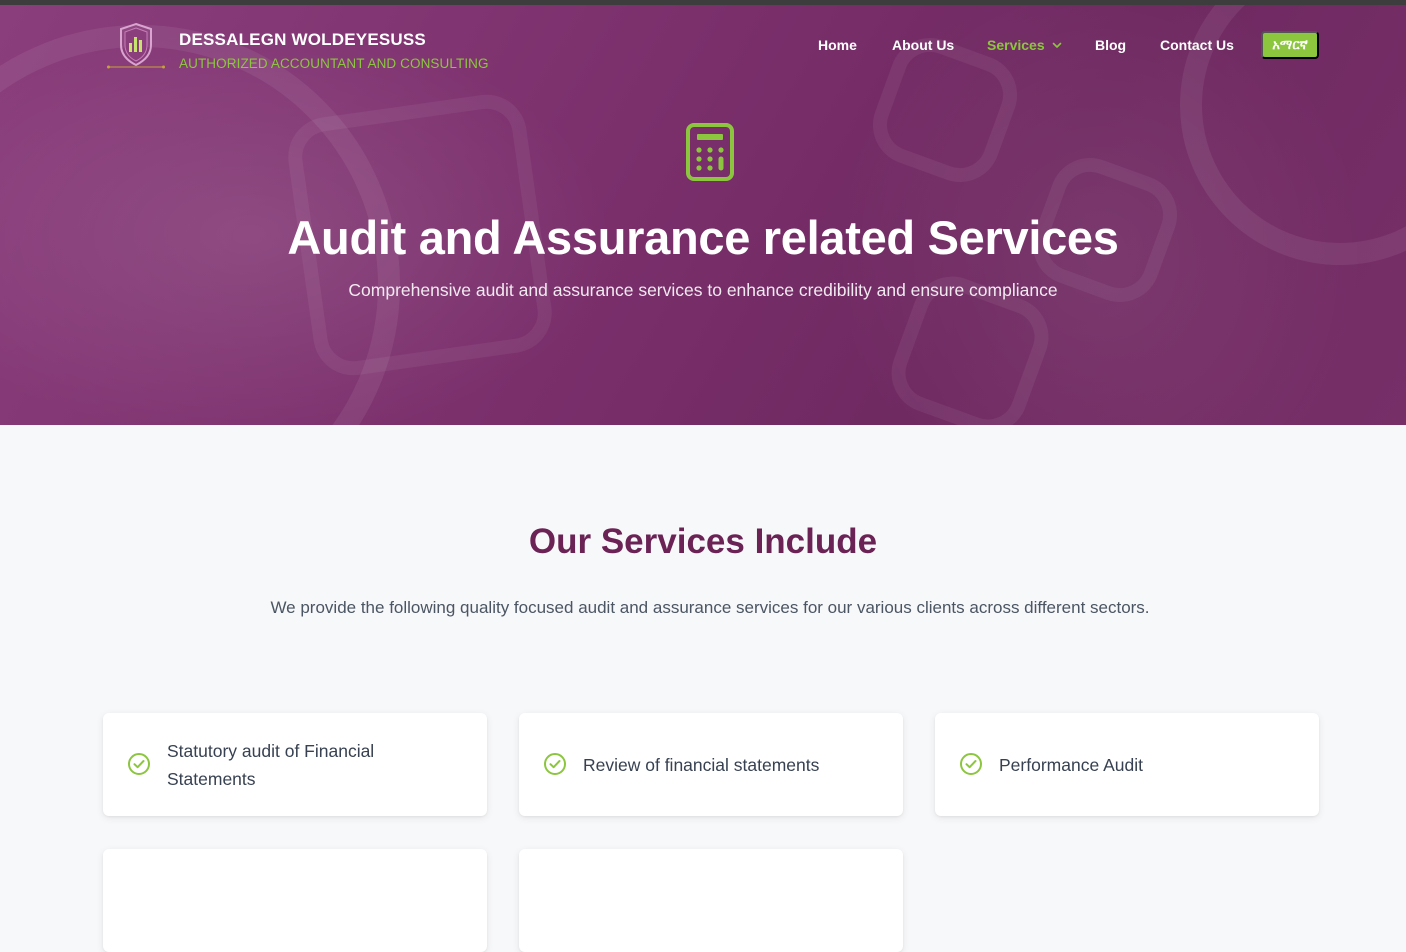 The width and height of the screenshot is (1406, 952). Describe the element at coordinates (1016, 45) in the screenshot. I see `nav-services-label: Services` at that location.